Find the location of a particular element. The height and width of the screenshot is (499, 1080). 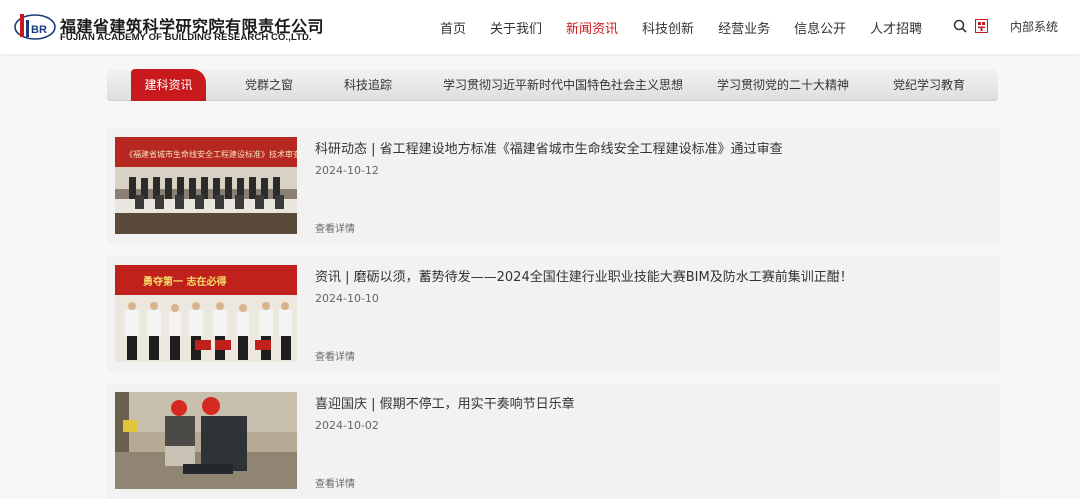

tab-party-window: 党群之窗 is located at coordinates (269, 85).